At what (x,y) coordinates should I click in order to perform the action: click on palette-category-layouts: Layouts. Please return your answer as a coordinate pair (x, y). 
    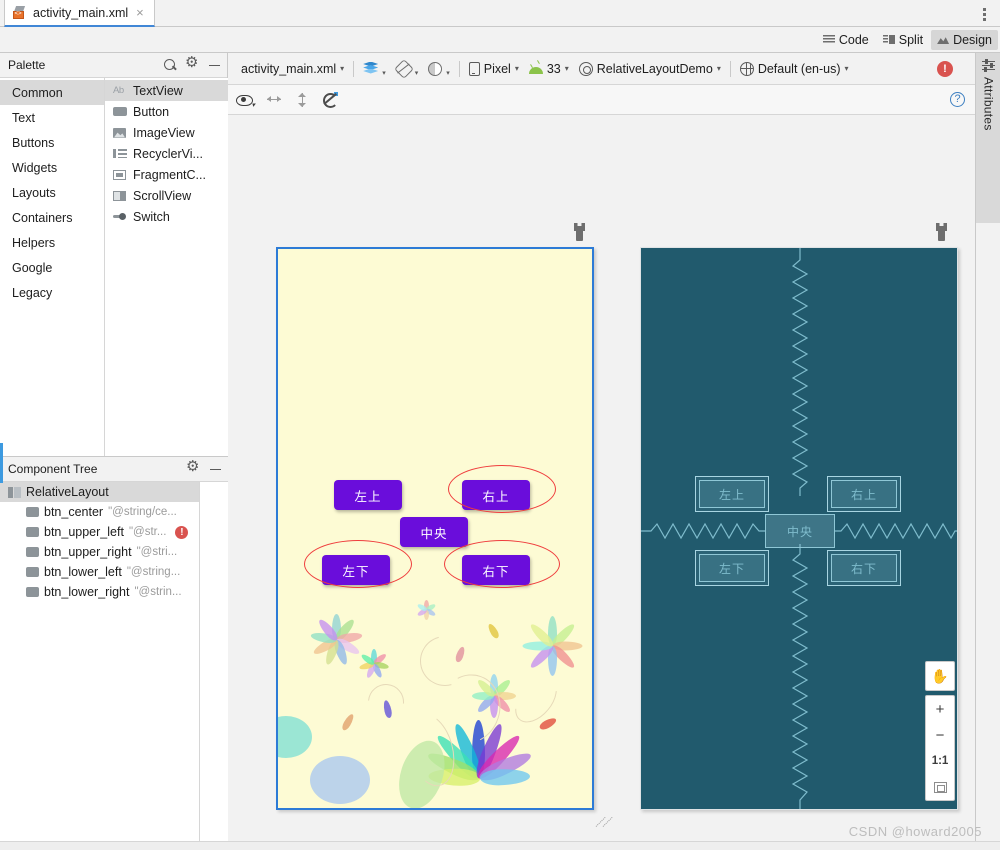
    Looking at the image, I should click on (52, 192).